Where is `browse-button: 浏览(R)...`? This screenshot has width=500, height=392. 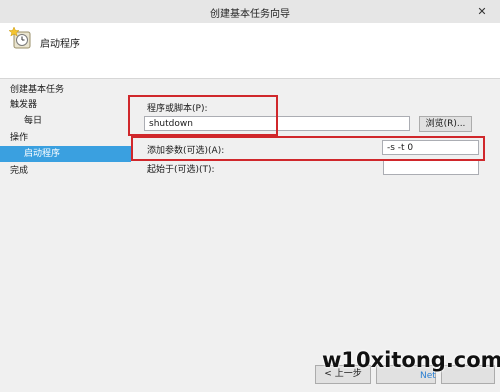
browse-button: 浏览(R)... is located at coordinates (445, 124).